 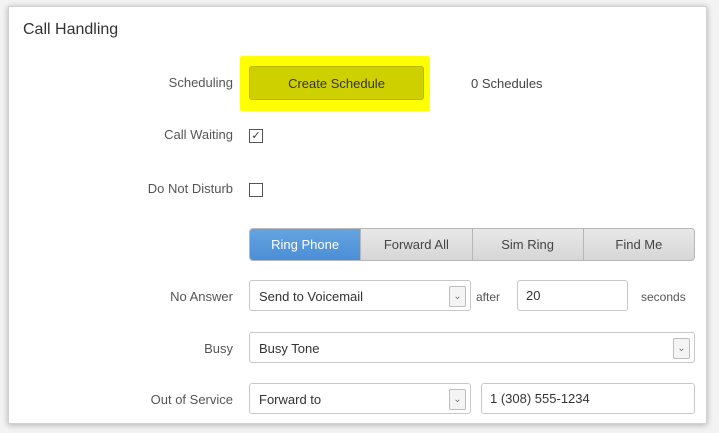 I want to click on busy-label: Busy, so click(x=218, y=348).